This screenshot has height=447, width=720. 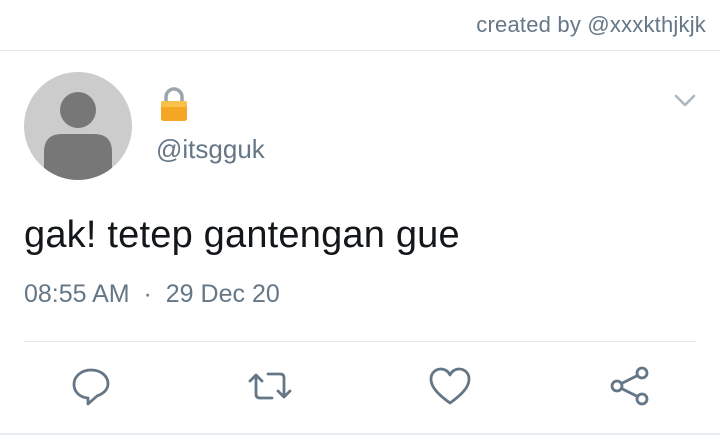 I want to click on watermark-credit: created by @xxxkthjkjk, so click(x=591, y=24).